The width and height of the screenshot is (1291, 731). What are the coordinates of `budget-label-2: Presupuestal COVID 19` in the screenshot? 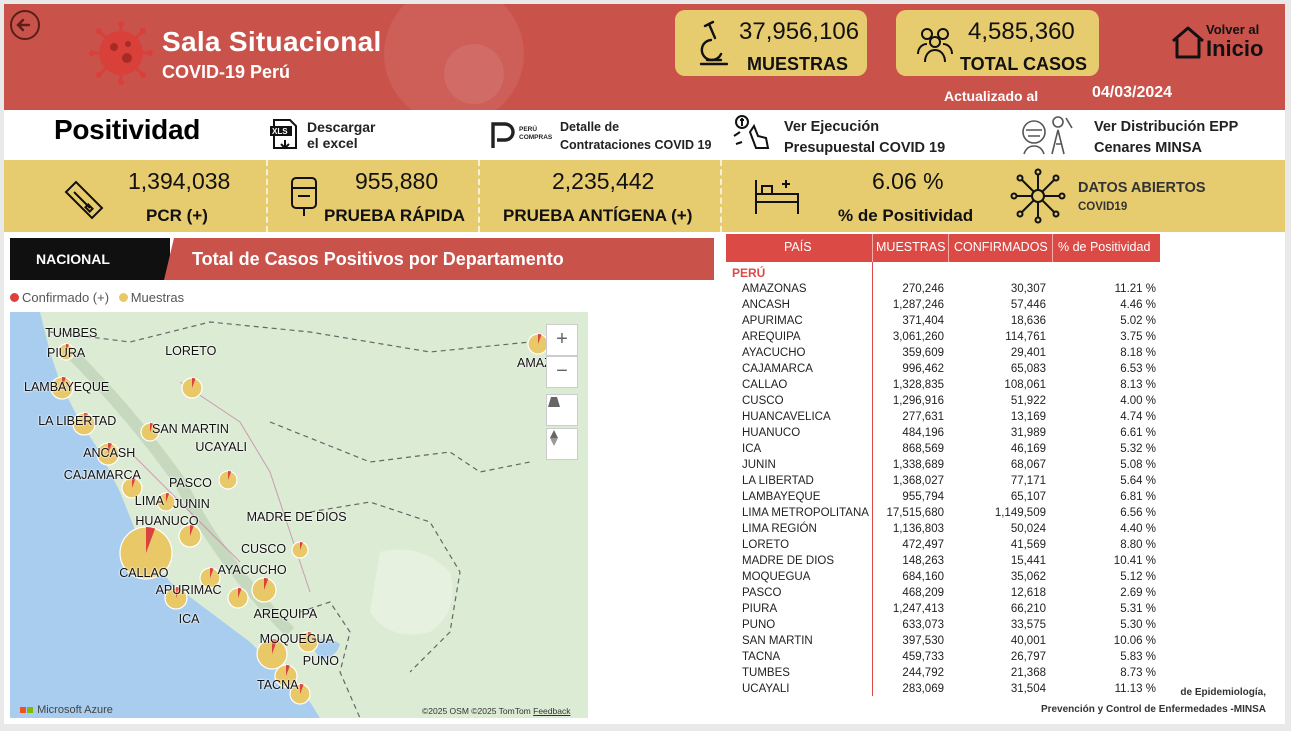 It's located at (865, 148).